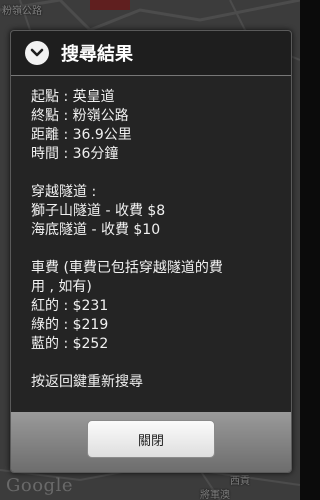 The height and width of the screenshot is (500, 320). Describe the element at coordinates (96, 230) in the screenshot. I see `tunnel-item: 海底隧道 - 收費 $10` at that location.